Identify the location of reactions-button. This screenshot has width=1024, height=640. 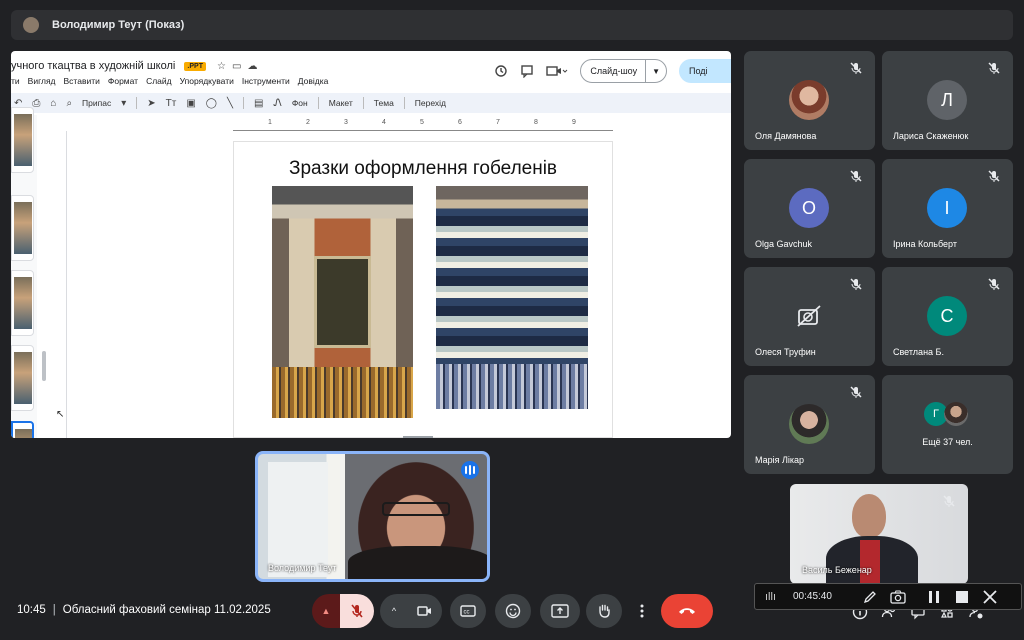
(513, 611).